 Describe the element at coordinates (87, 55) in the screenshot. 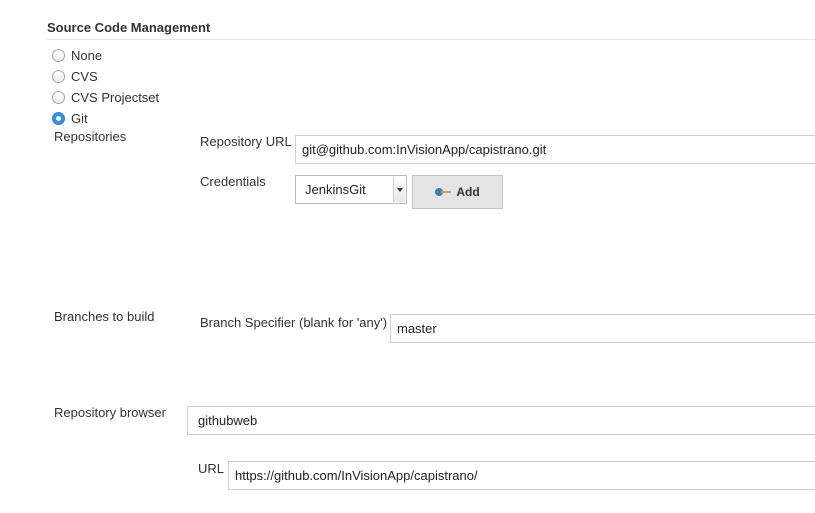

I see `radio-label-none: None` at that location.